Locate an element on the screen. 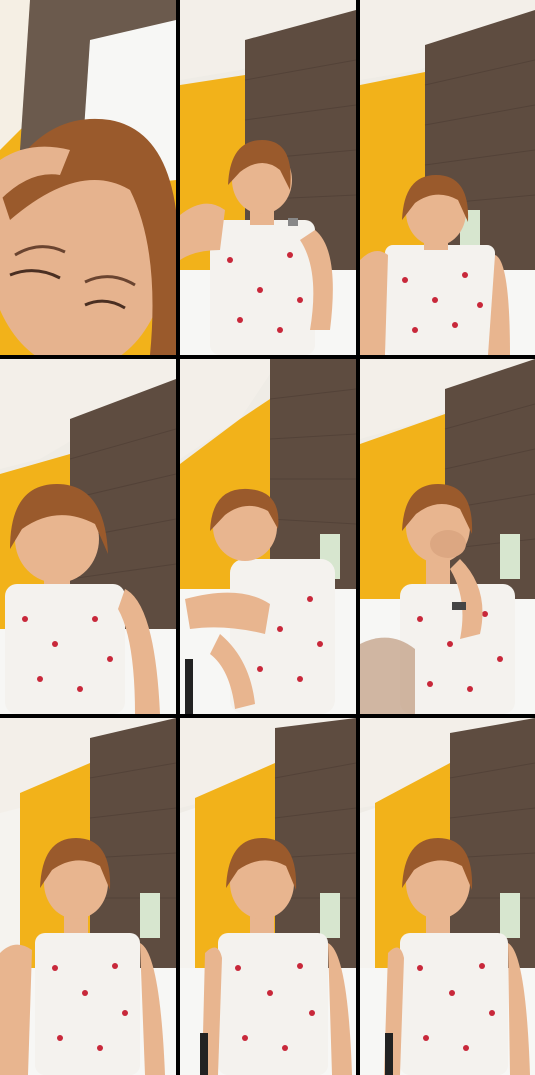 This screenshot has width=535, height=1075. frame-9-image is located at coordinates (447, 896).